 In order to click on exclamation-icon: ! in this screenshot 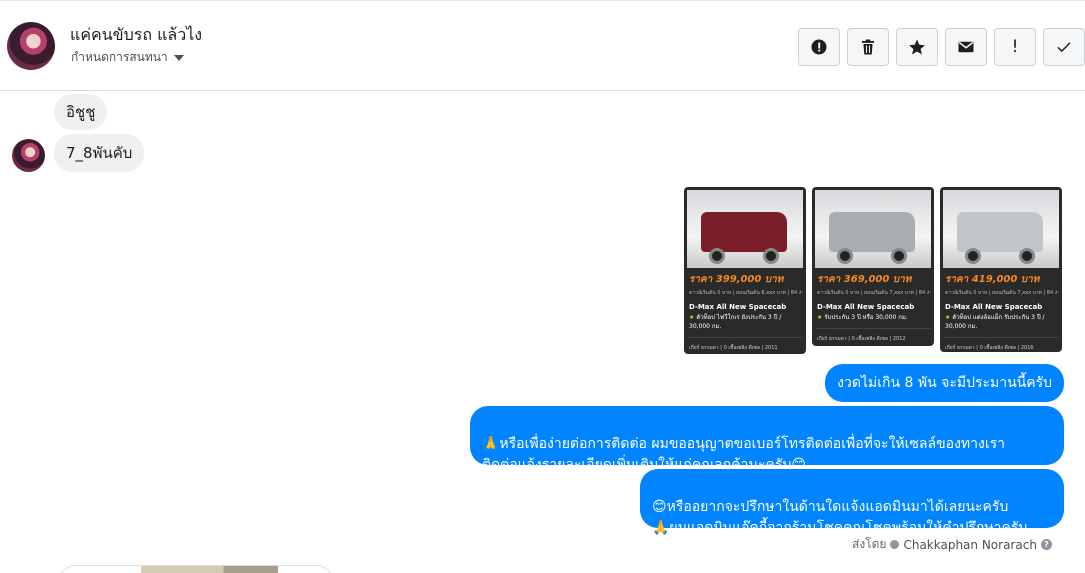, I will do `click(1015, 47)`.